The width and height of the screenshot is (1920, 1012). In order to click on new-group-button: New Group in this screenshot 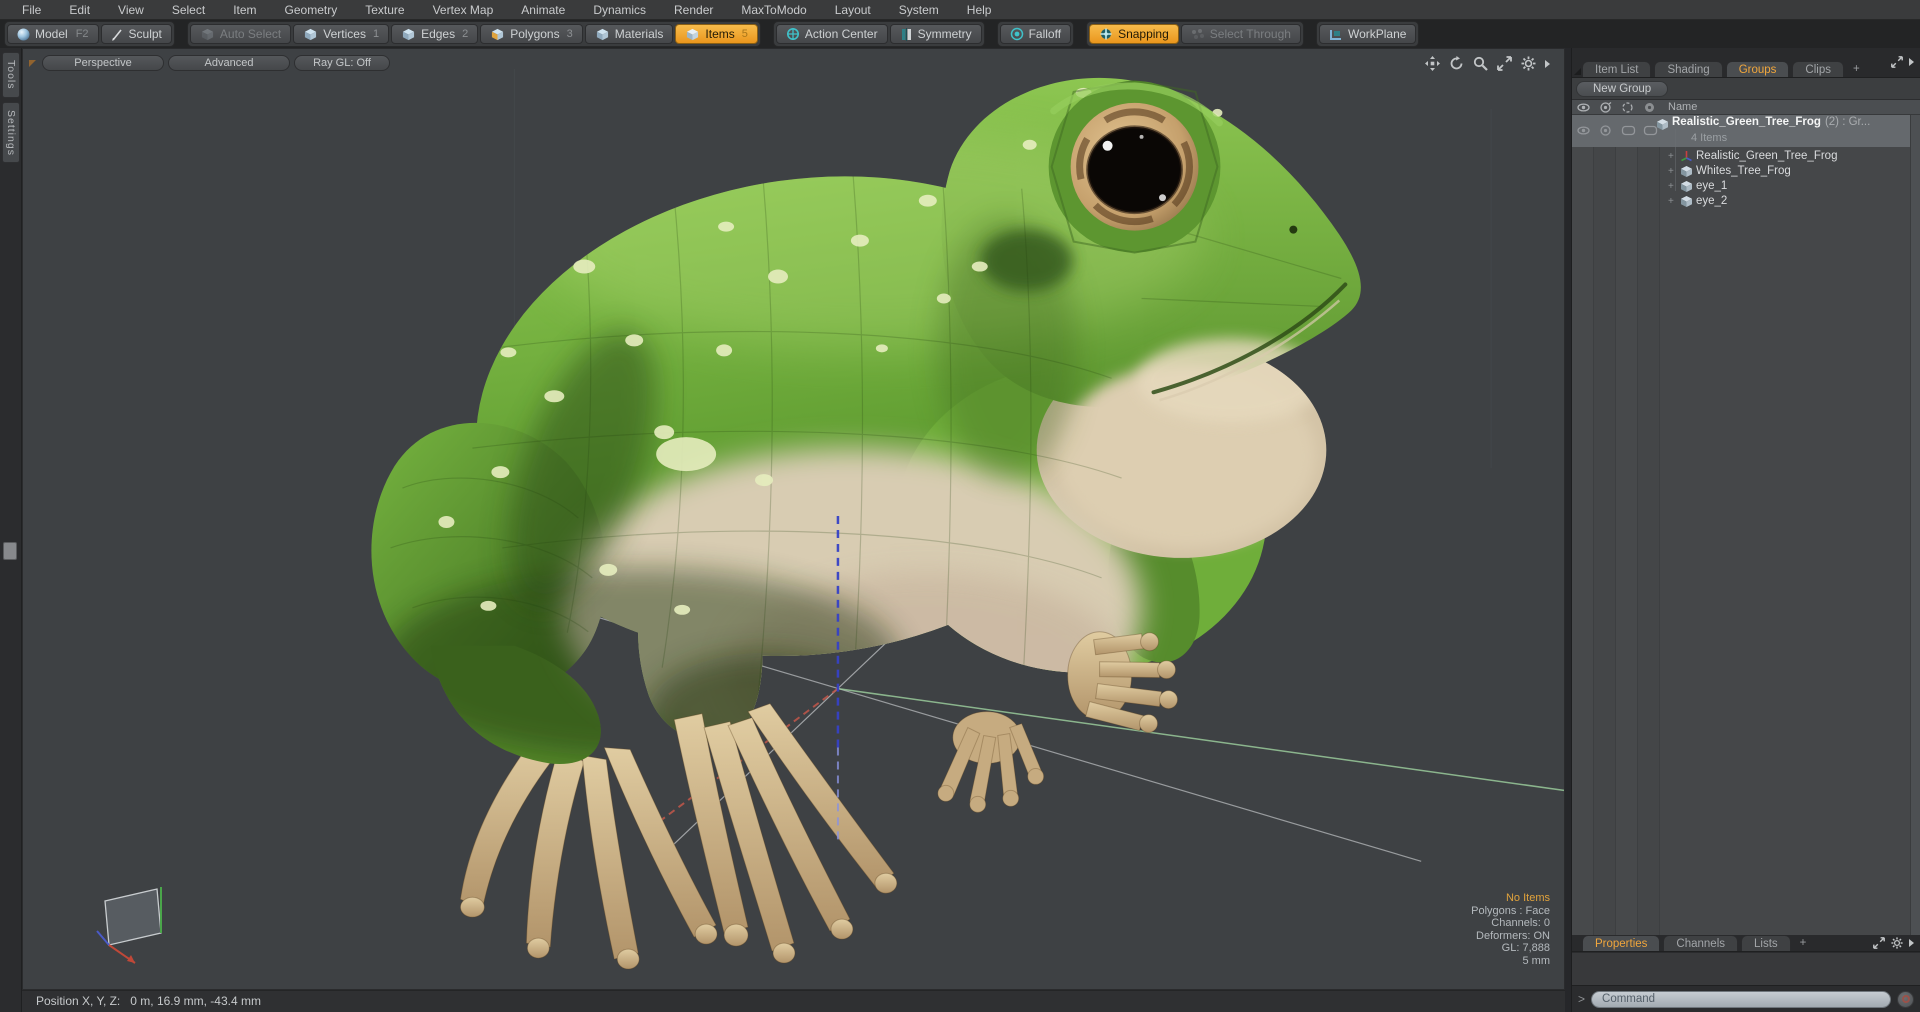, I will do `click(1622, 88)`.